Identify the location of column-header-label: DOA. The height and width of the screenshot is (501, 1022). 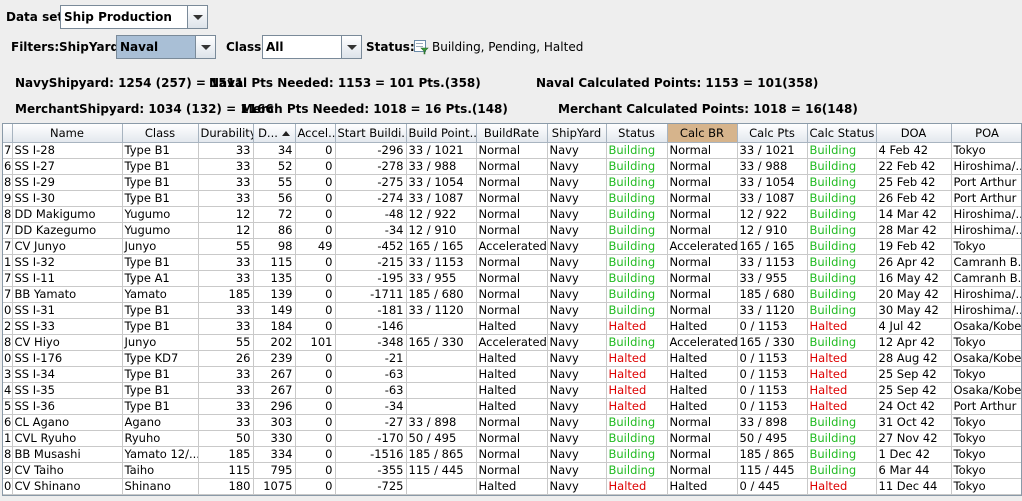
(913, 132).